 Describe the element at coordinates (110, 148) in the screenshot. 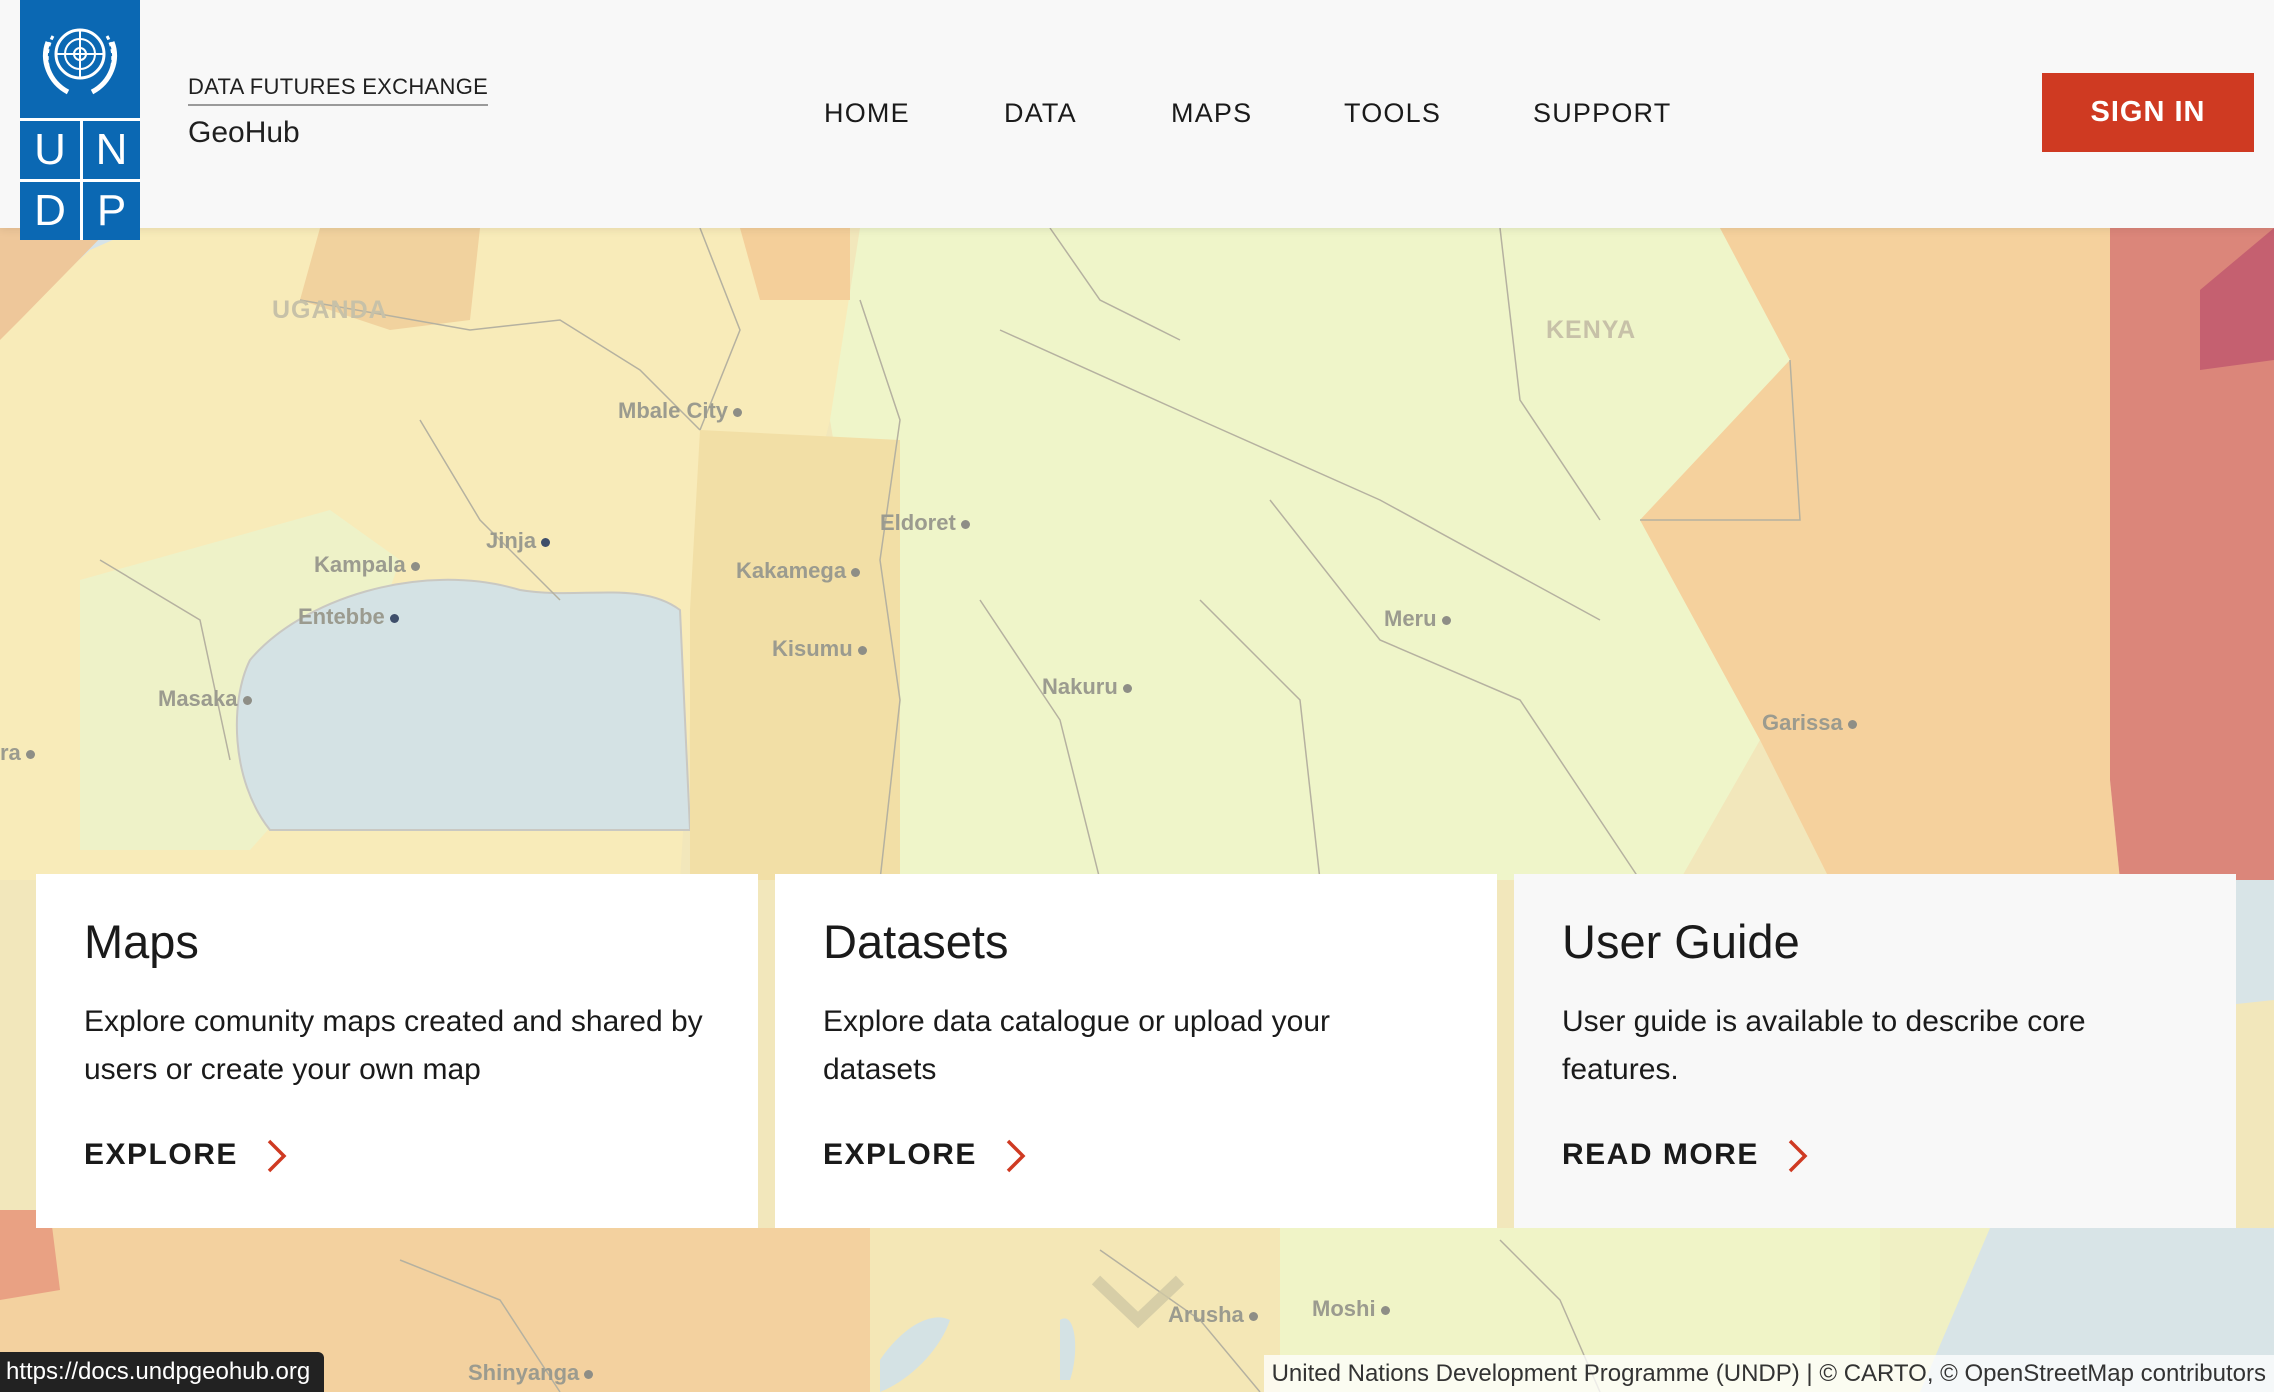

I see `logo-letter: N` at that location.